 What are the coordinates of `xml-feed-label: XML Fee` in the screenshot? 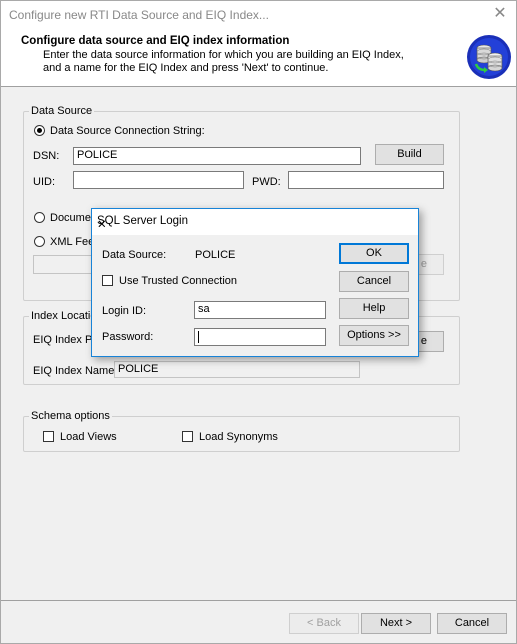 It's located at (72, 242).